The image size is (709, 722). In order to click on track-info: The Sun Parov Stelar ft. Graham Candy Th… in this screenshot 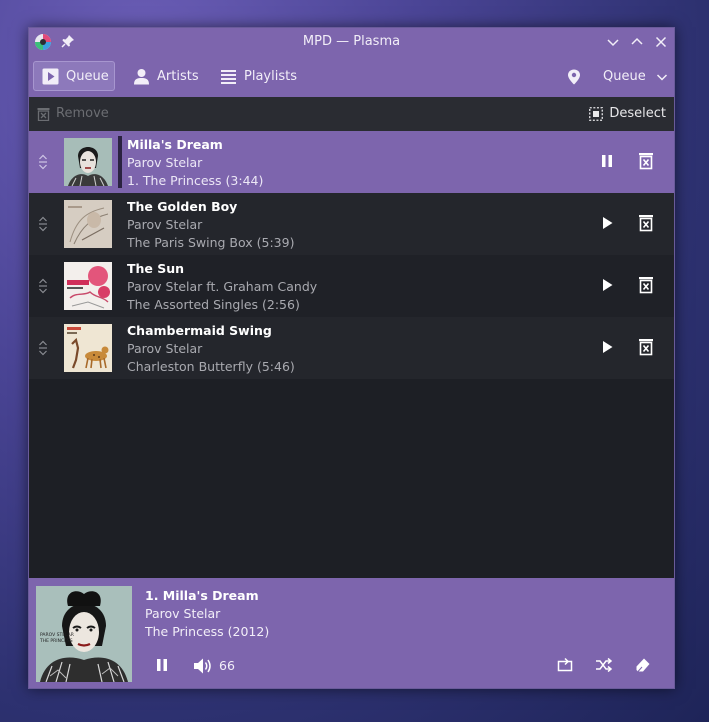, I will do `click(222, 287)`.